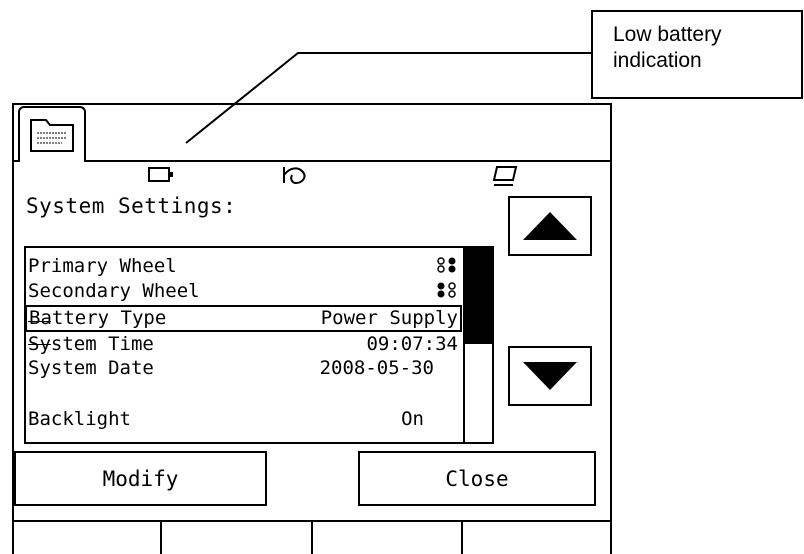  Describe the element at coordinates (389, 318) in the screenshot. I see `row-value: Power Supply` at that location.